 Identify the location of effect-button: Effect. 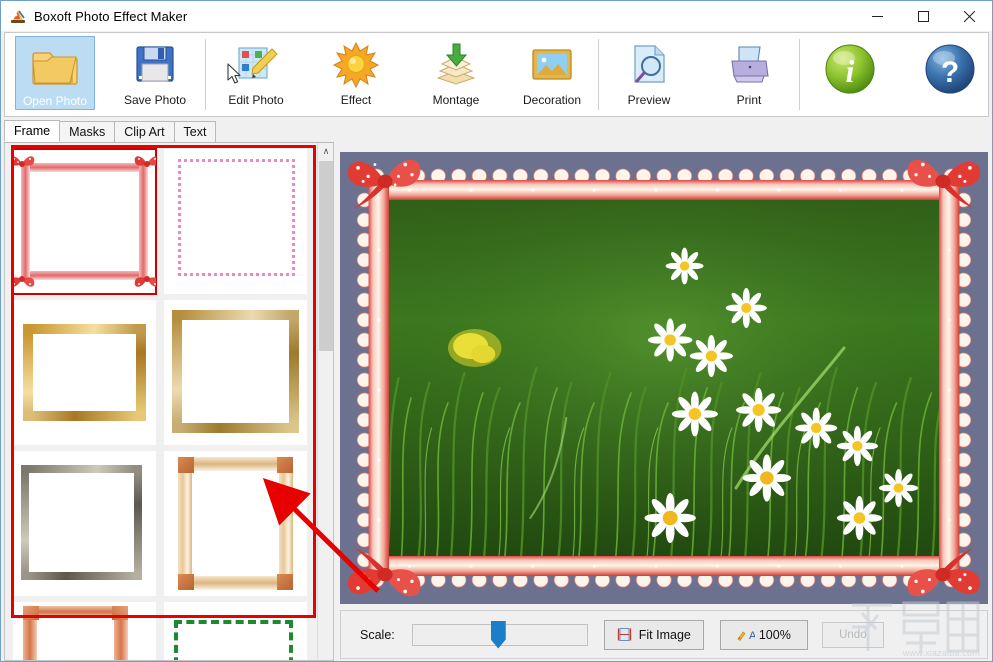
(356, 74).